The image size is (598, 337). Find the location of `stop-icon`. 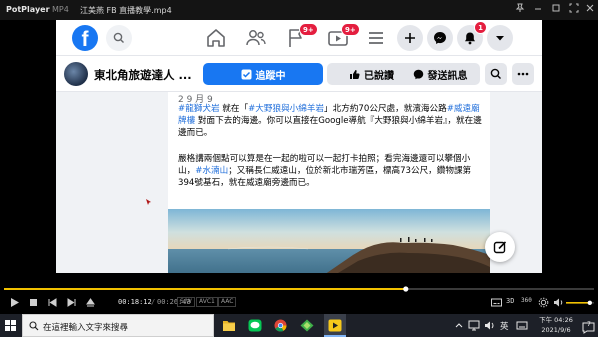

stop-icon is located at coordinates (33, 302).